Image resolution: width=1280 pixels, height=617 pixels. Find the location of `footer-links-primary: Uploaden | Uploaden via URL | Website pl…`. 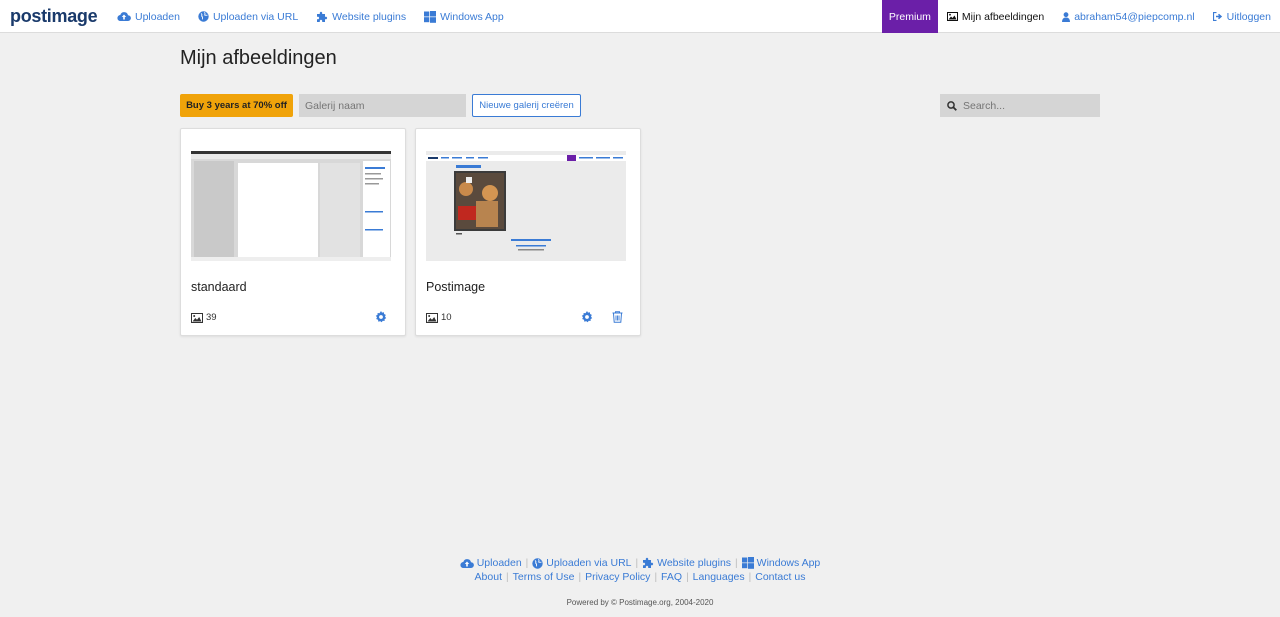

footer-links-primary: Uploaden | Uploaden via URL | Website pl… is located at coordinates (640, 563).